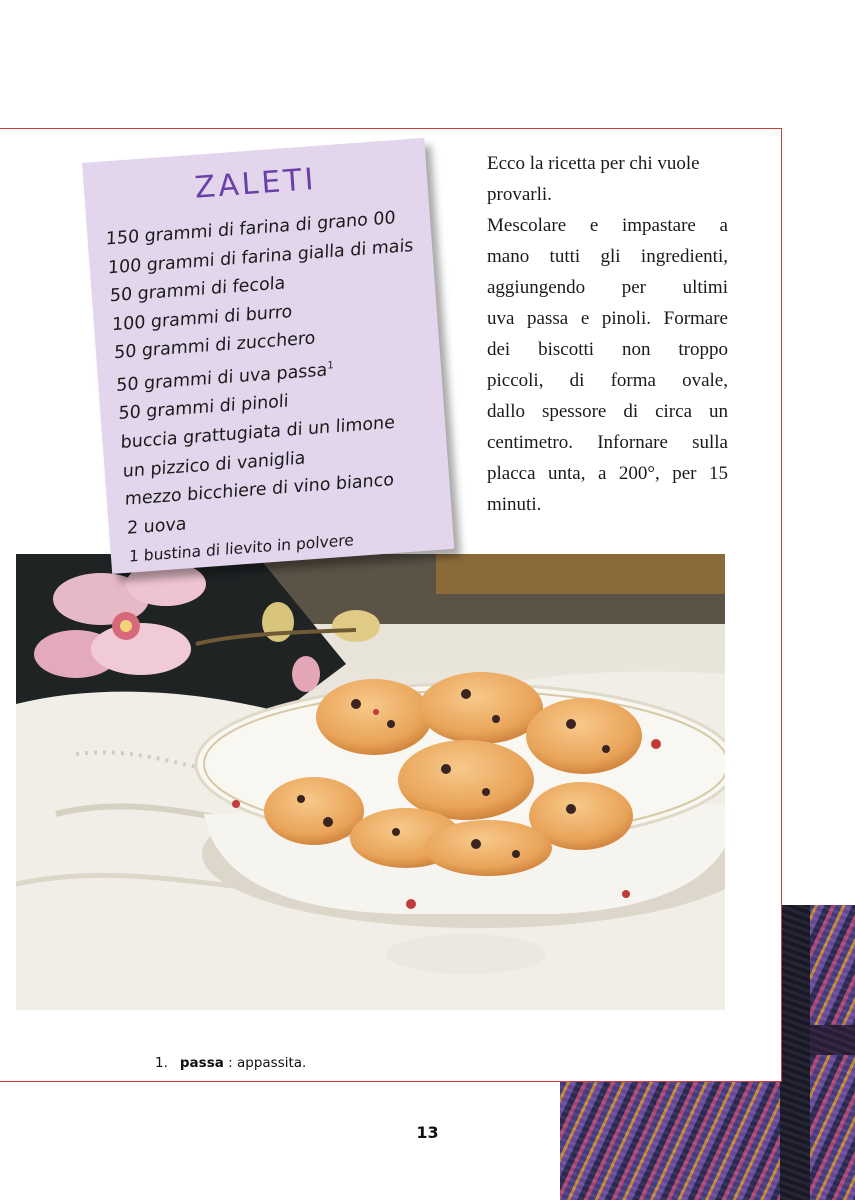 This screenshot has height=1200, width=855. What do you see at coordinates (607, 473) in the screenshot?
I see `instruction-line: placca unta, a 200°, per 15` at bounding box center [607, 473].